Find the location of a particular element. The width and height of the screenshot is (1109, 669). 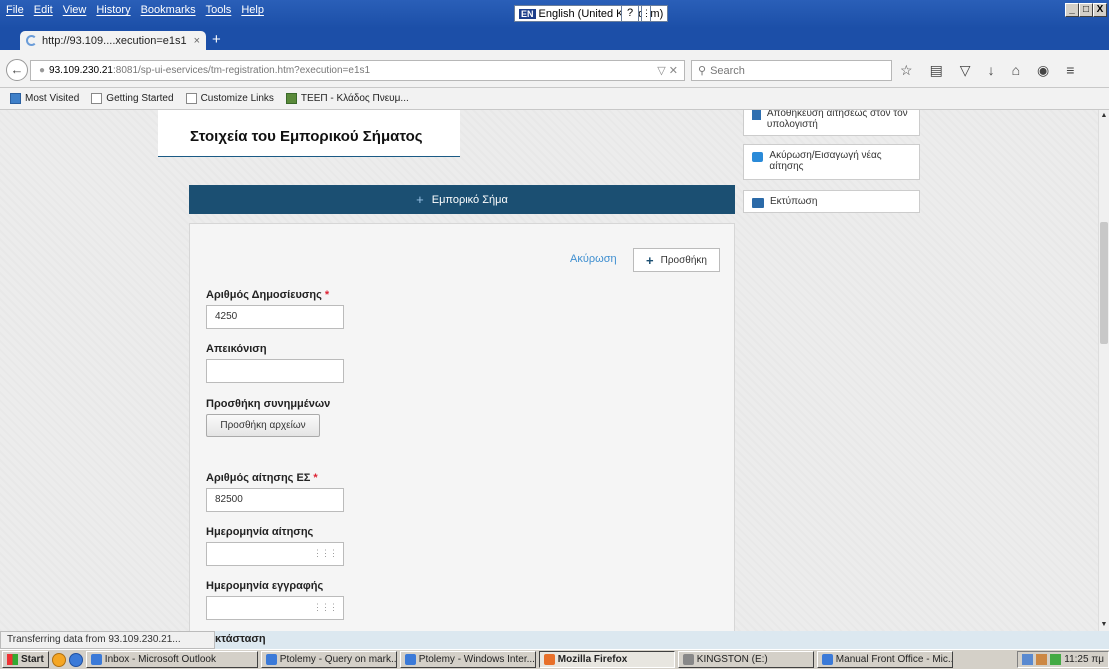

vertical-scrollbar: ▲ ▼ is located at coordinates (1103, 370).